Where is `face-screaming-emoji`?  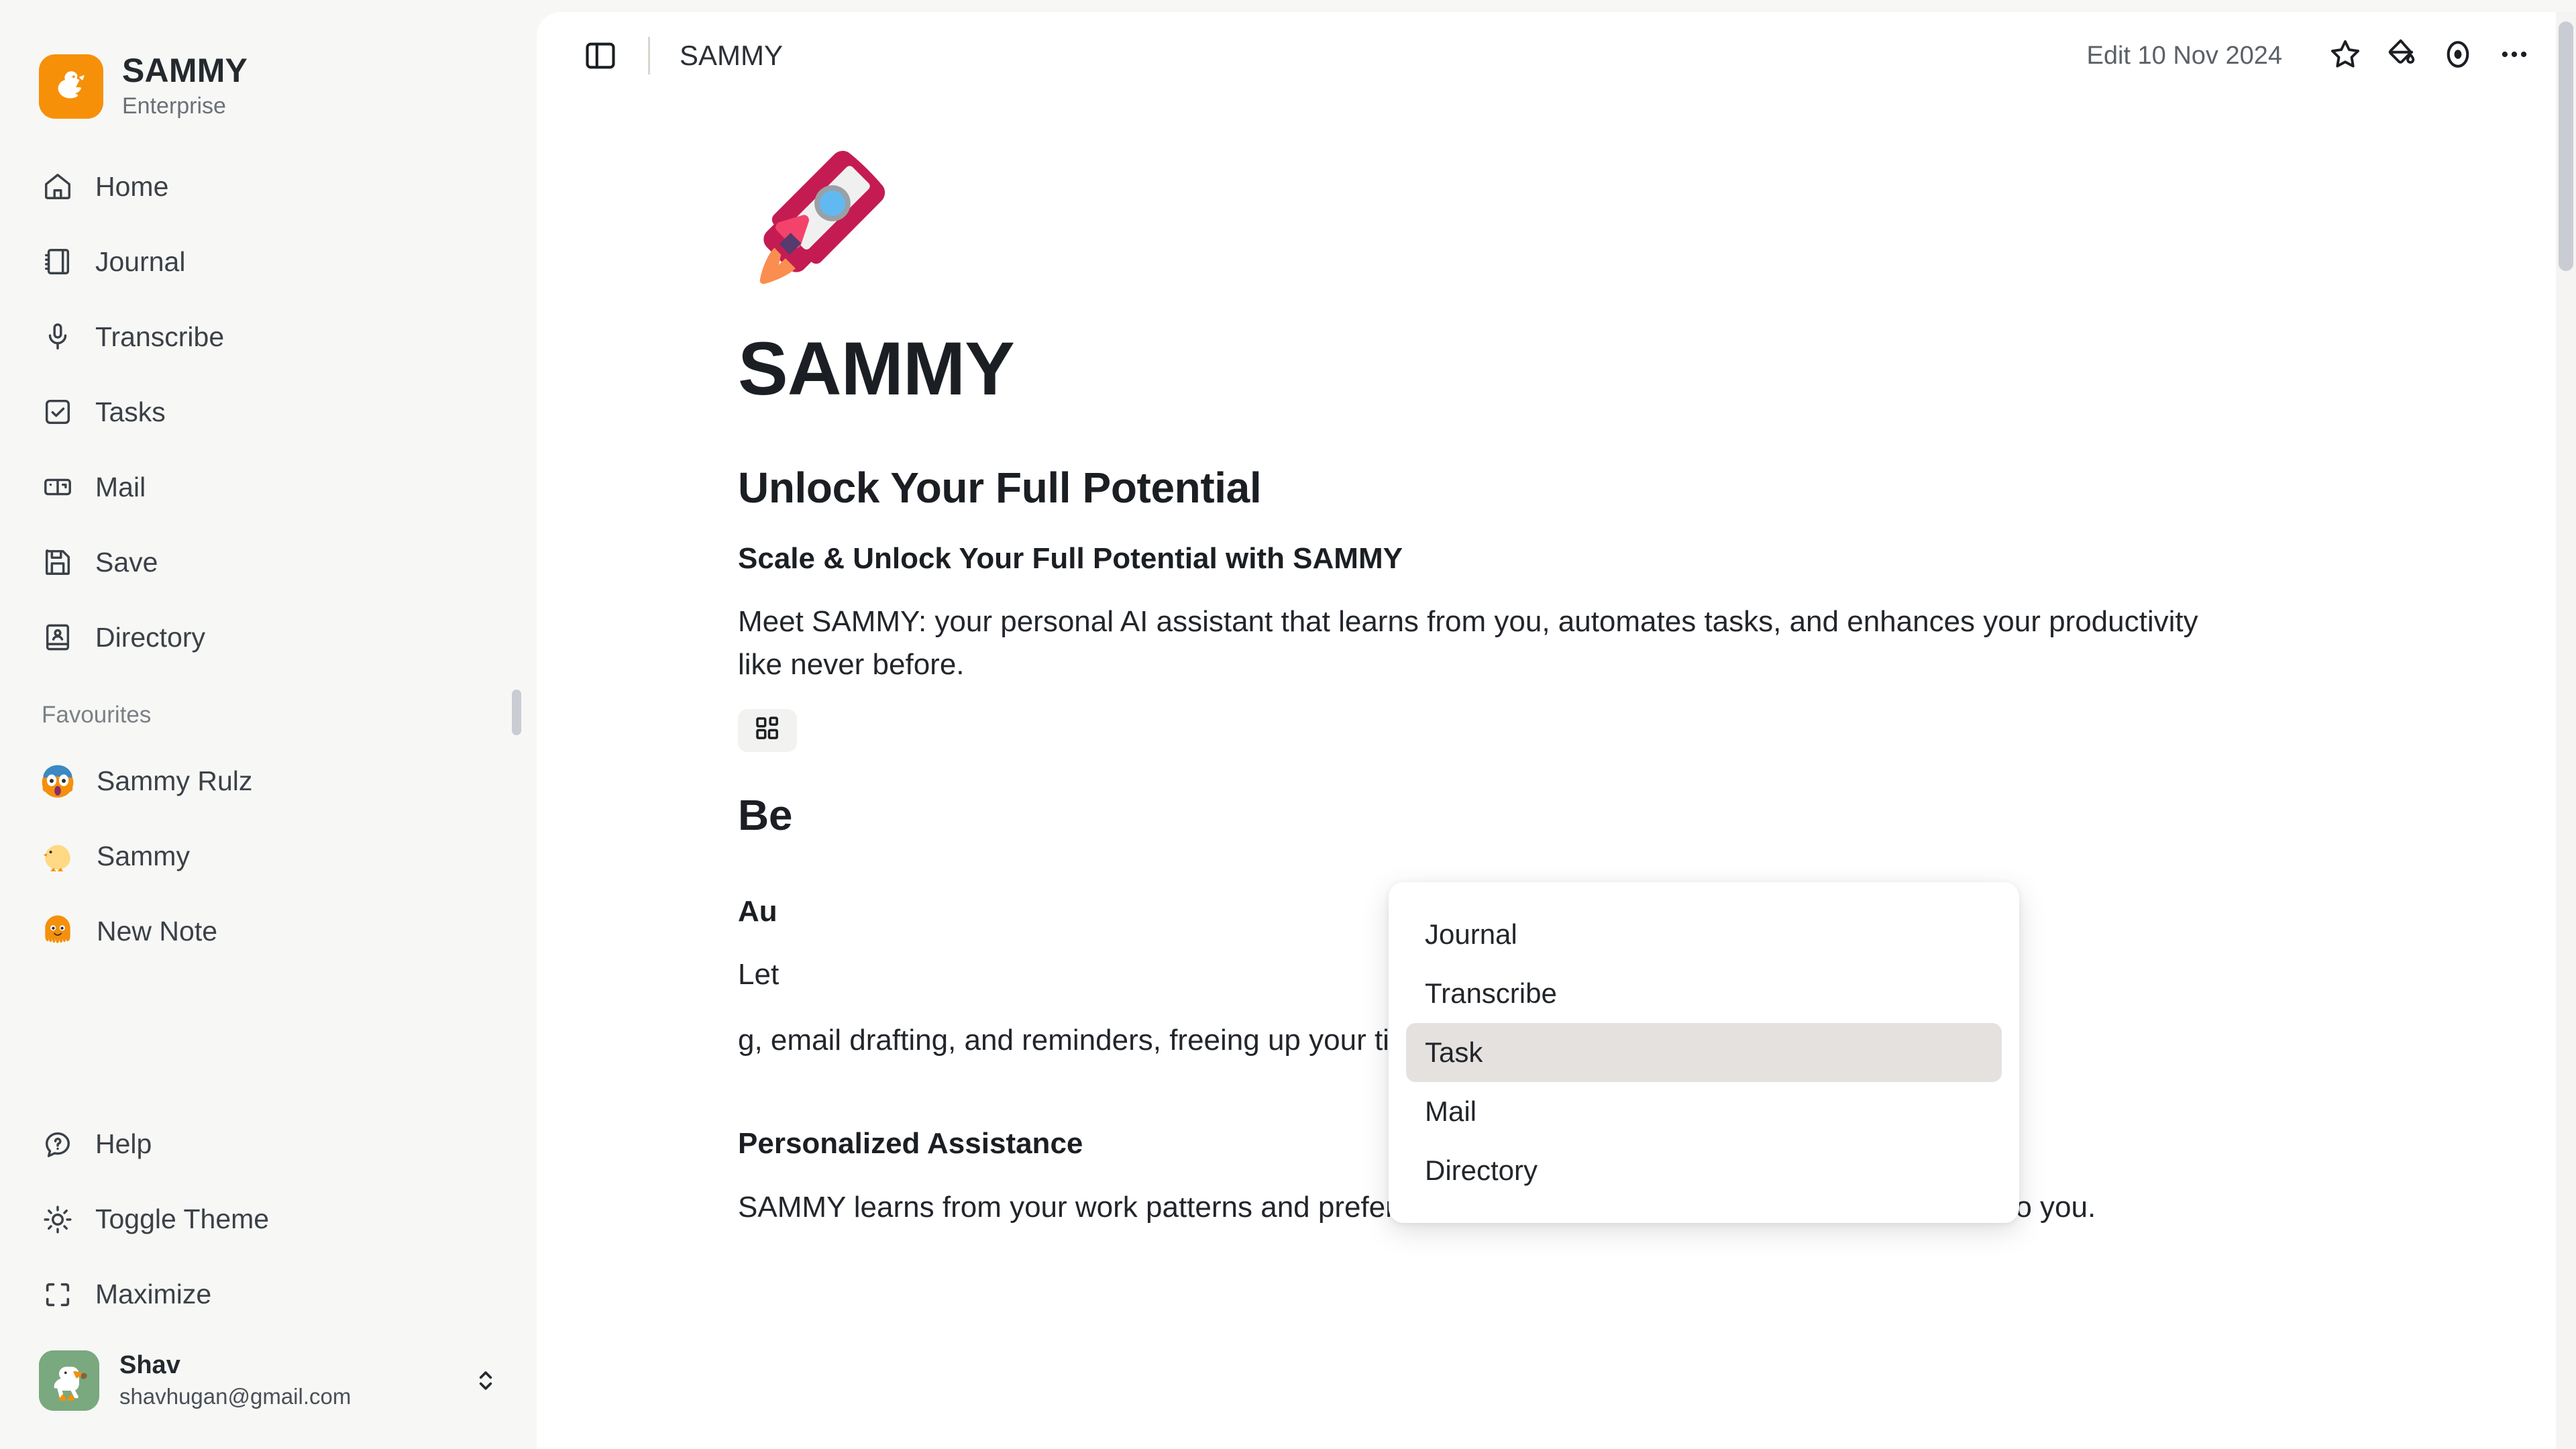
face-screaming-emoji is located at coordinates (57, 781).